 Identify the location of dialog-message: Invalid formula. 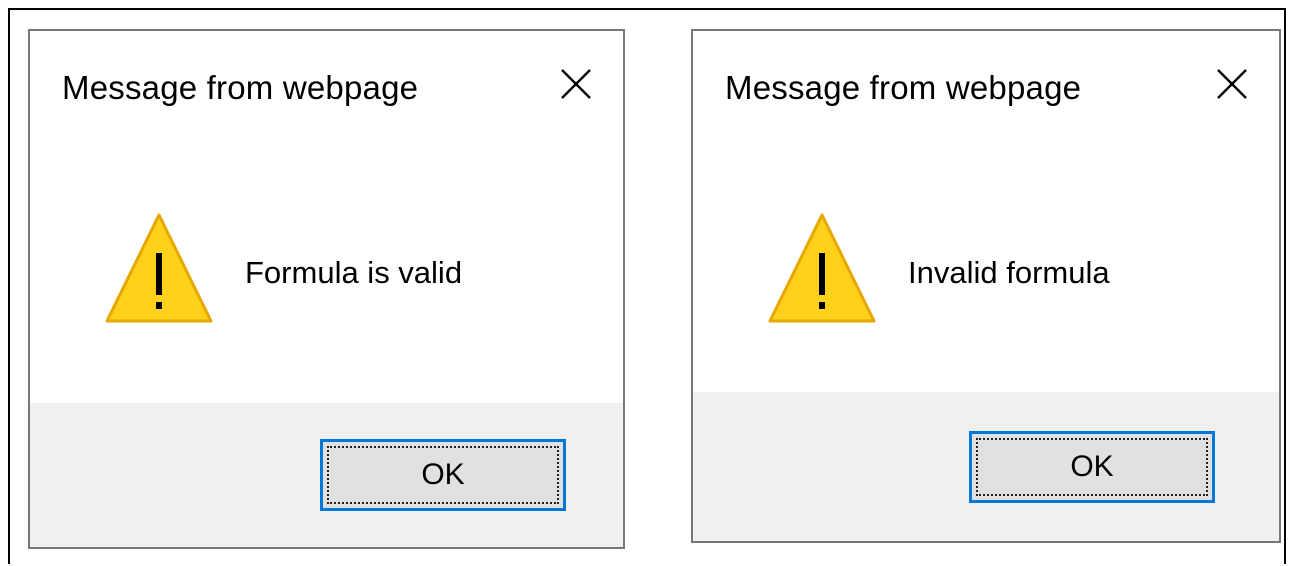
(1009, 272).